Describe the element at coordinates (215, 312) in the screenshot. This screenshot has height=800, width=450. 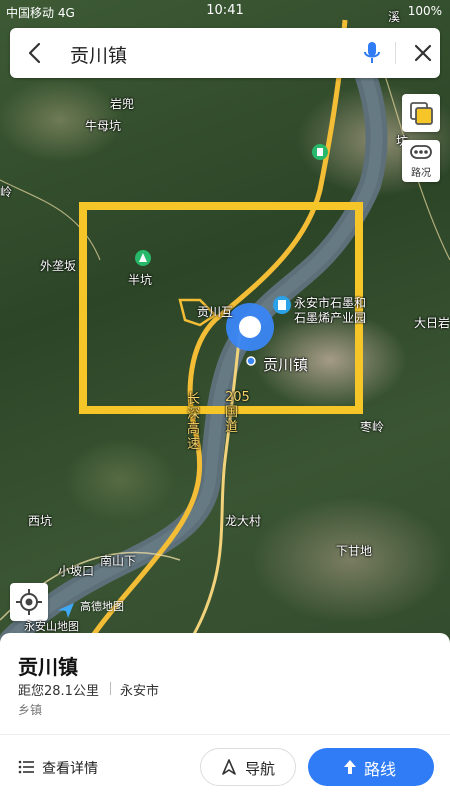
I see `label-gongchuan-interchange: 贡川互` at that location.